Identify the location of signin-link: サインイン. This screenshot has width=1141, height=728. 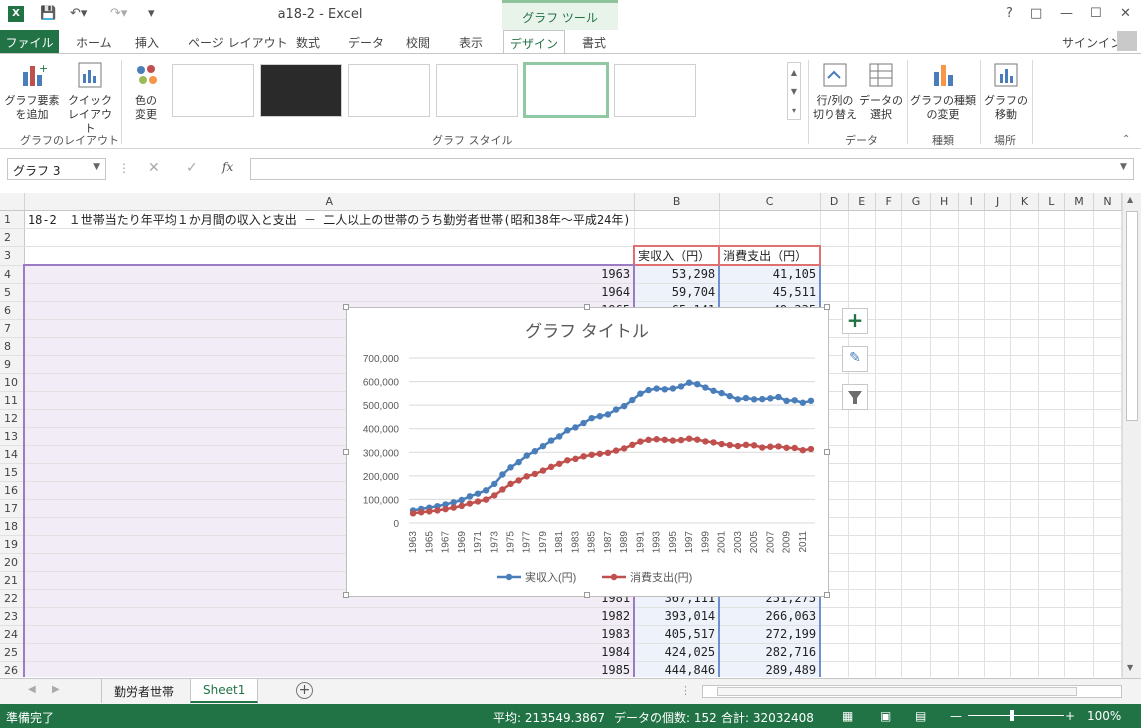
(1092, 42).